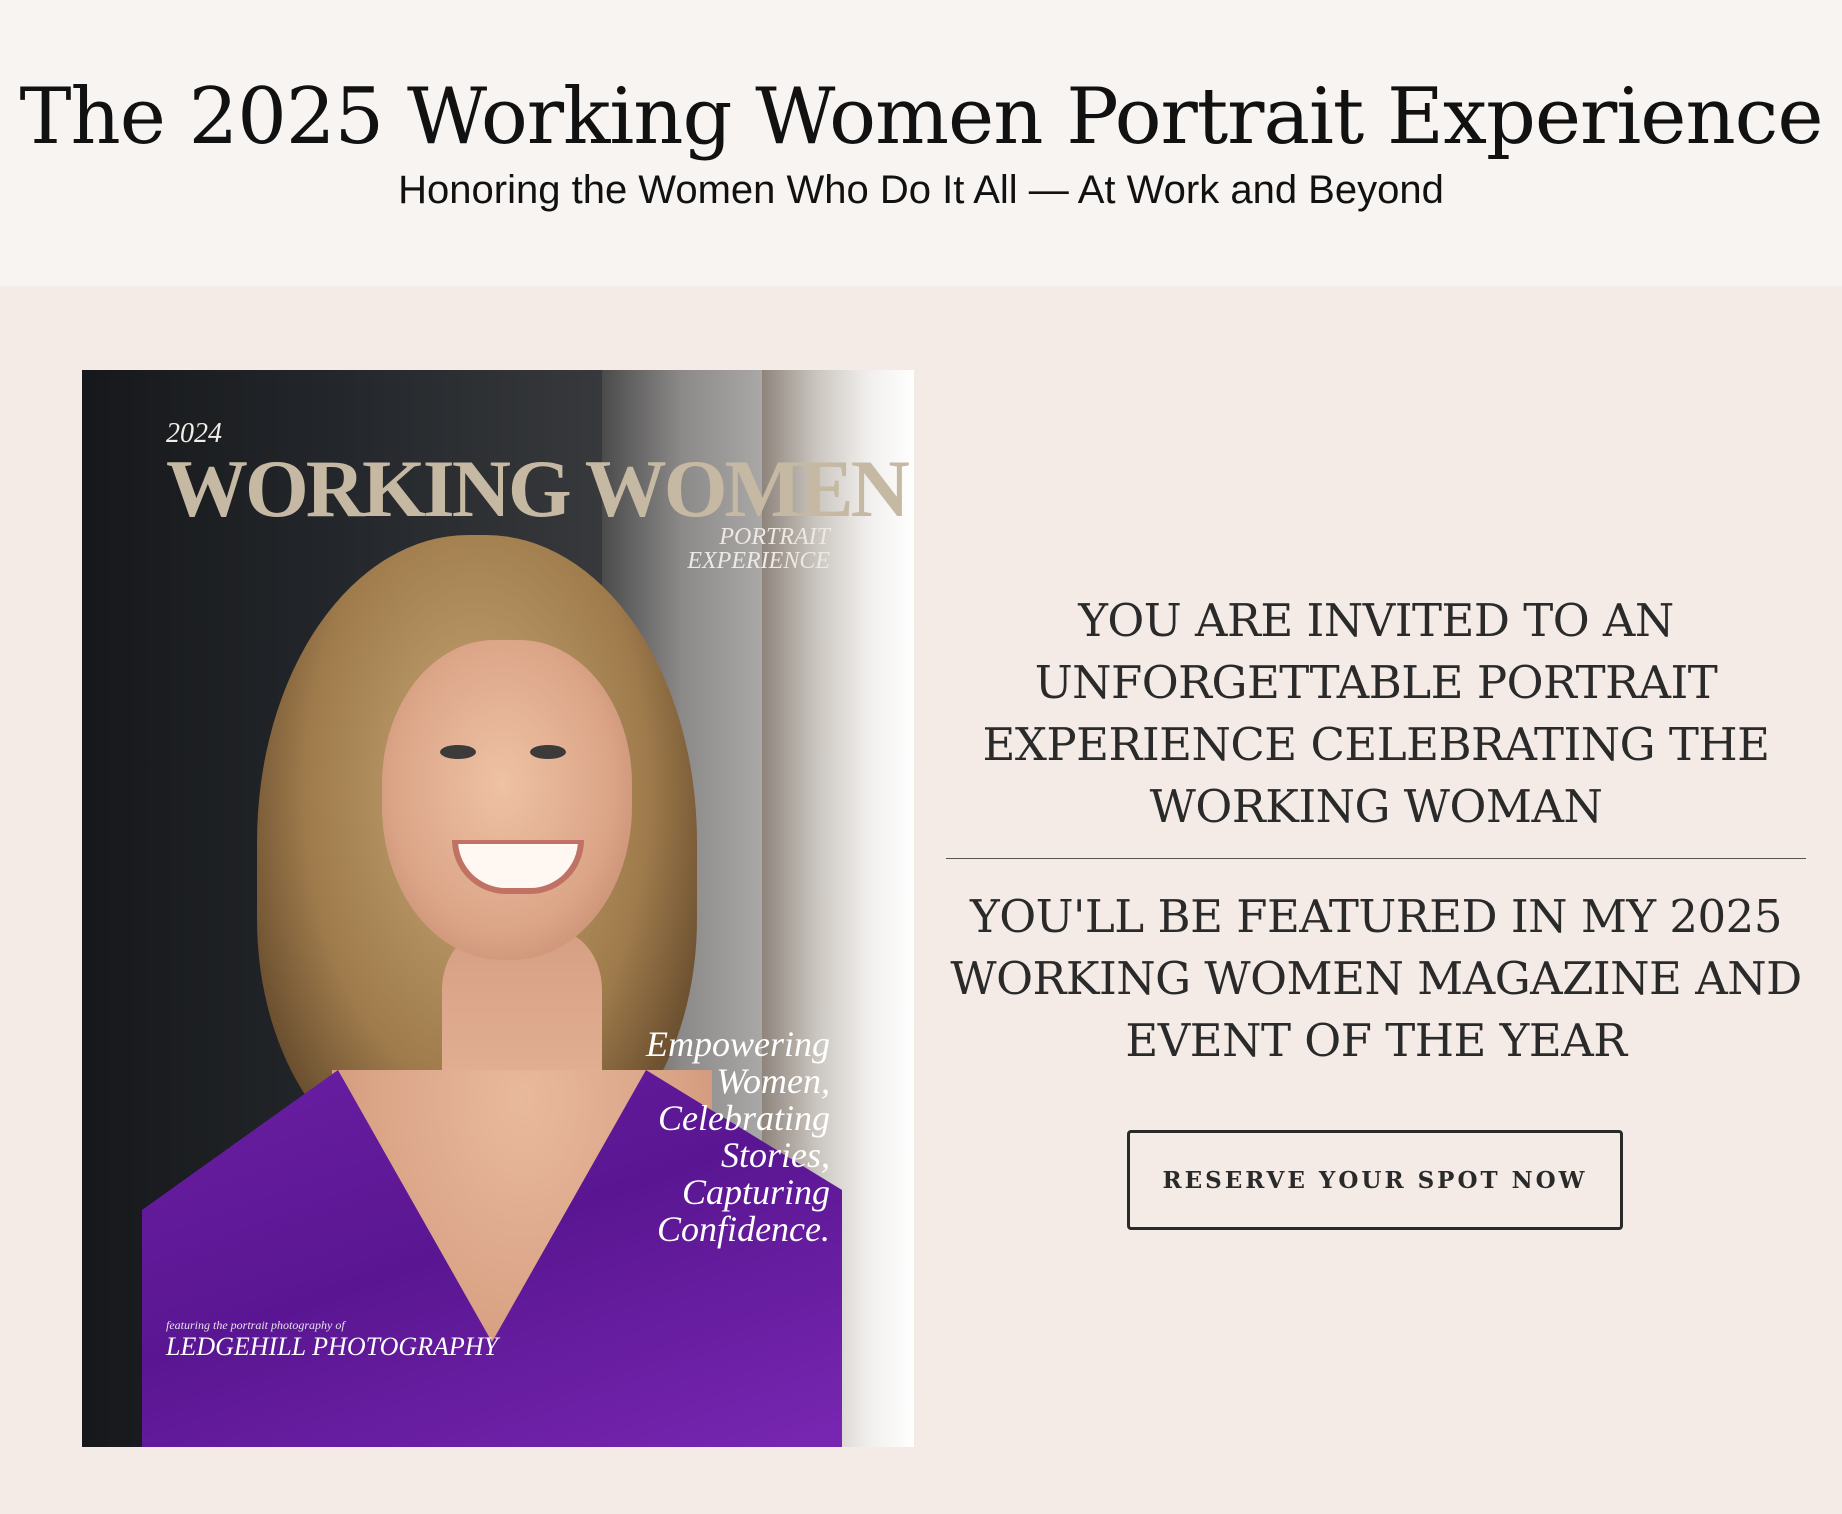 This screenshot has width=1842, height=1514. I want to click on cover-tagline-line: Stories,, so click(775, 1155).